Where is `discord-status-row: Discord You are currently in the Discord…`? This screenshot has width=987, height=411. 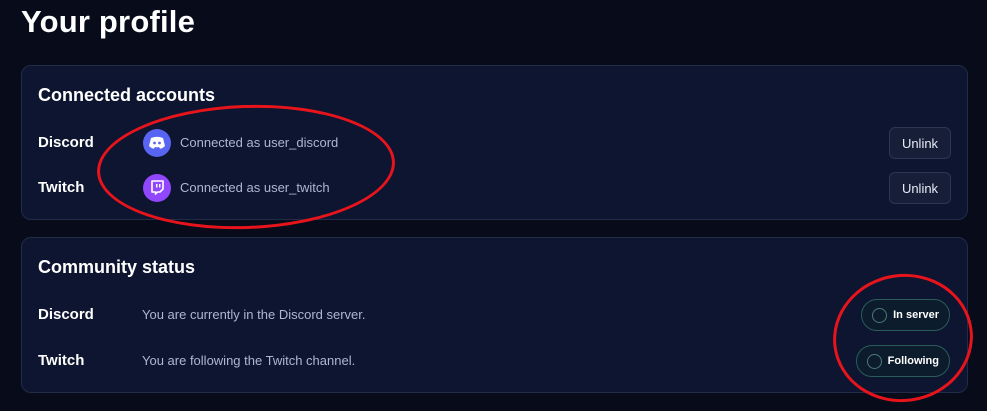
discord-status-row: Discord You are currently in the Discord… is located at coordinates (494, 315).